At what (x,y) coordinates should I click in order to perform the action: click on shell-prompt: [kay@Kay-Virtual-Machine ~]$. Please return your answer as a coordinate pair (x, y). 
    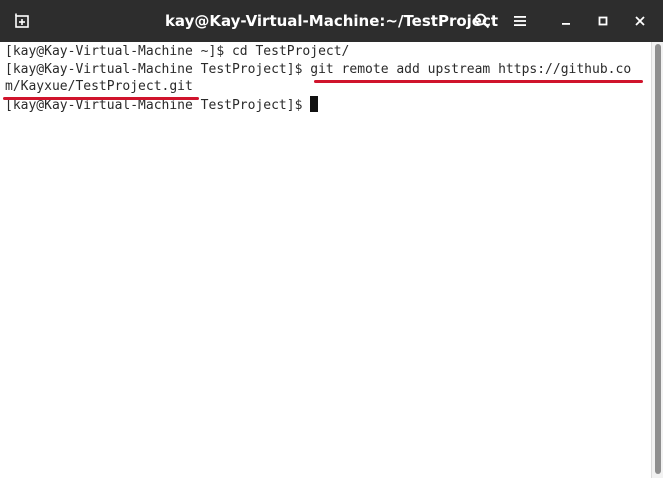
    Looking at the image, I should click on (118, 51).